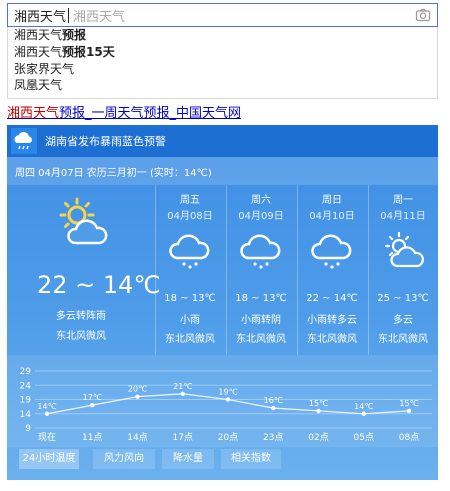 This screenshot has width=450, height=491. Describe the element at coordinates (222, 52) in the screenshot. I see `suggestion-item: 湘西天气预报15天` at that location.